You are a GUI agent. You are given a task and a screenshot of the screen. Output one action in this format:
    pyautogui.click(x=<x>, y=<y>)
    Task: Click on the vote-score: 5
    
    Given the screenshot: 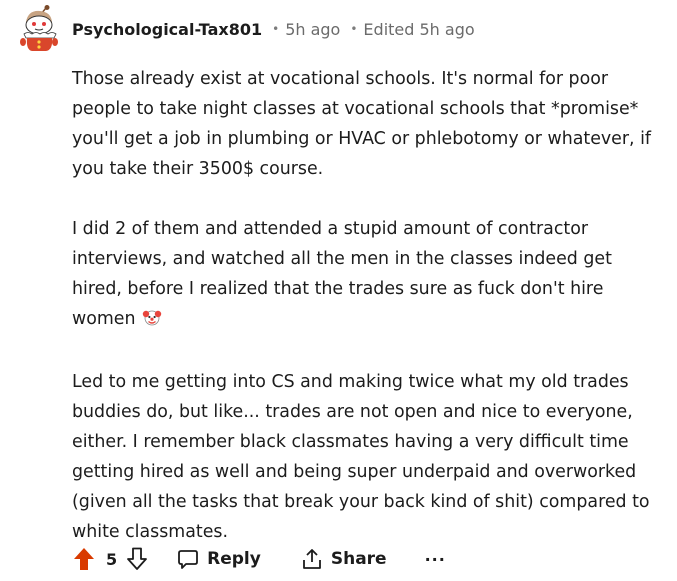 What is the action you would take?
    pyautogui.click(x=112, y=559)
    